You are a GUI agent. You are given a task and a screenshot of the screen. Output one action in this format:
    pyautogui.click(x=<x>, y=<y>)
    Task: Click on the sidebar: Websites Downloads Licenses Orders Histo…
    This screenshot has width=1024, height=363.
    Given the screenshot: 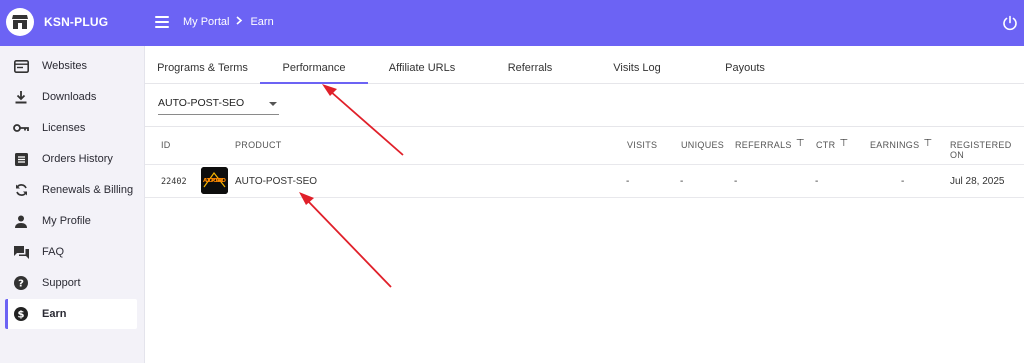 What is the action you would take?
    pyautogui.click(x=72, y=204)
    